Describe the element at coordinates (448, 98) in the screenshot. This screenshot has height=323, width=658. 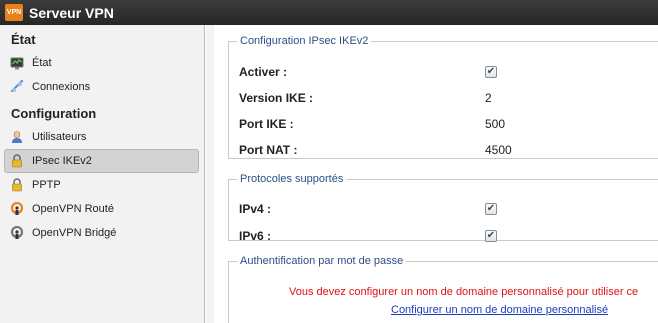
I see `ike-version-row: Version IKE : 2` at that location.